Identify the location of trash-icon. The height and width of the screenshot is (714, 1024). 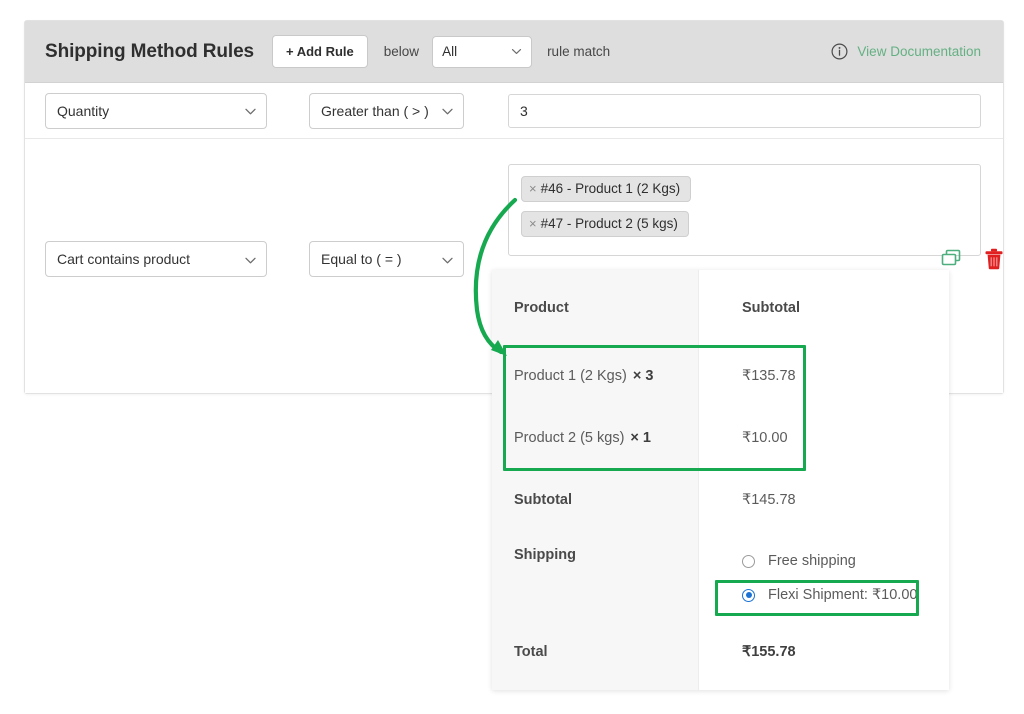
(994, 259).